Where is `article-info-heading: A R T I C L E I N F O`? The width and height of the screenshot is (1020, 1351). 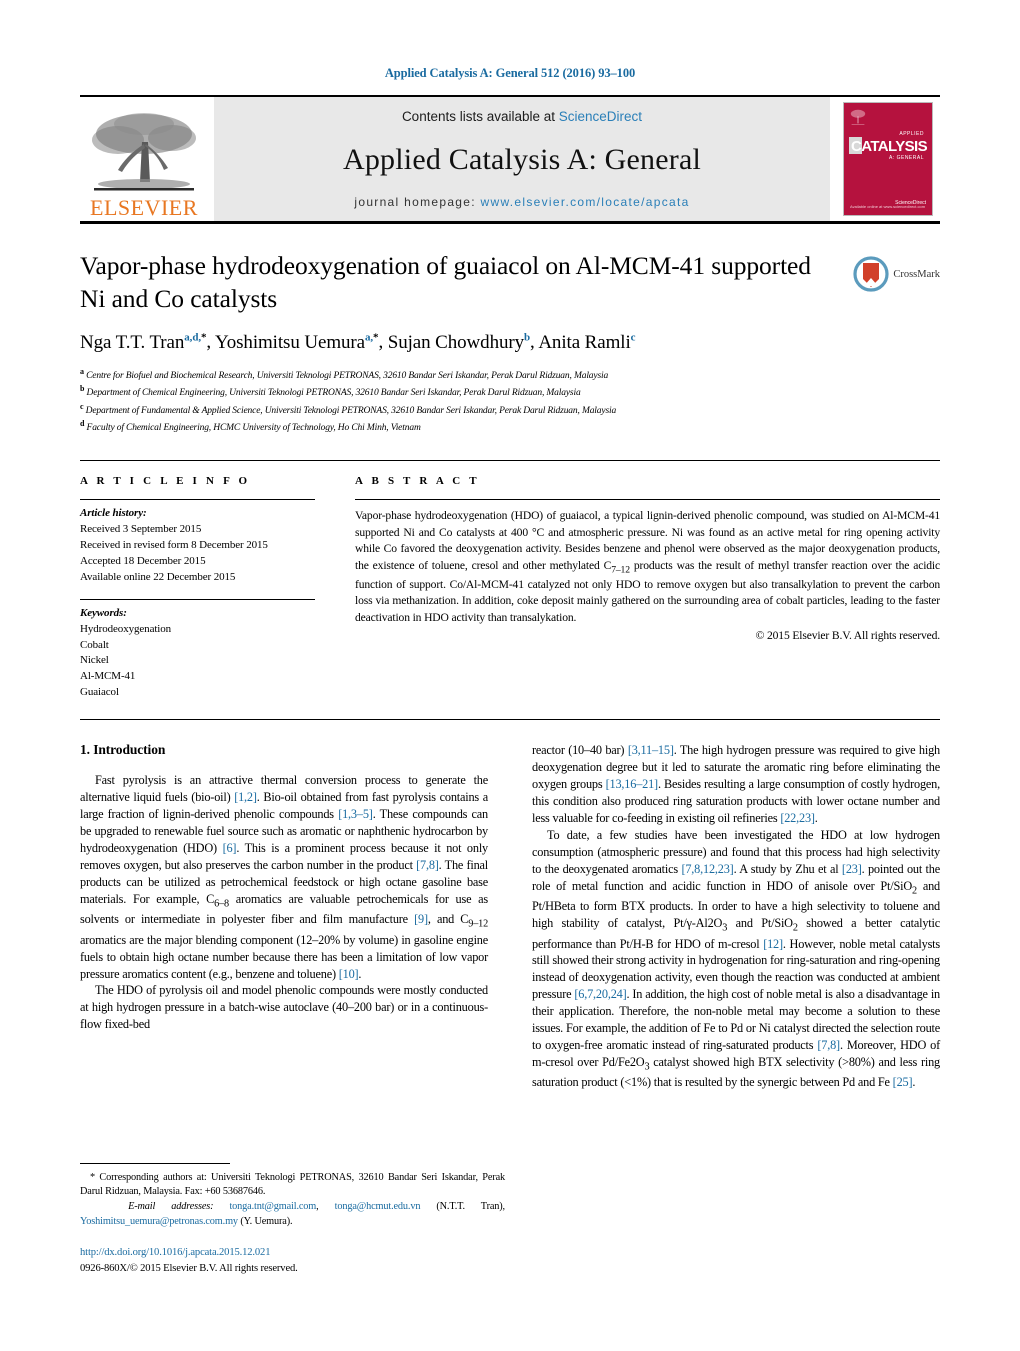 article-info-heading: A R T I C L E I N F O is located at coordinates (165, 480).